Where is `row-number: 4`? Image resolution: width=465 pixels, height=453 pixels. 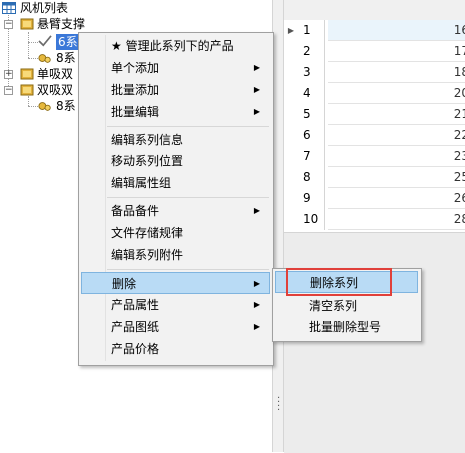
row-number: 4 is located at coordinates (311, 93).